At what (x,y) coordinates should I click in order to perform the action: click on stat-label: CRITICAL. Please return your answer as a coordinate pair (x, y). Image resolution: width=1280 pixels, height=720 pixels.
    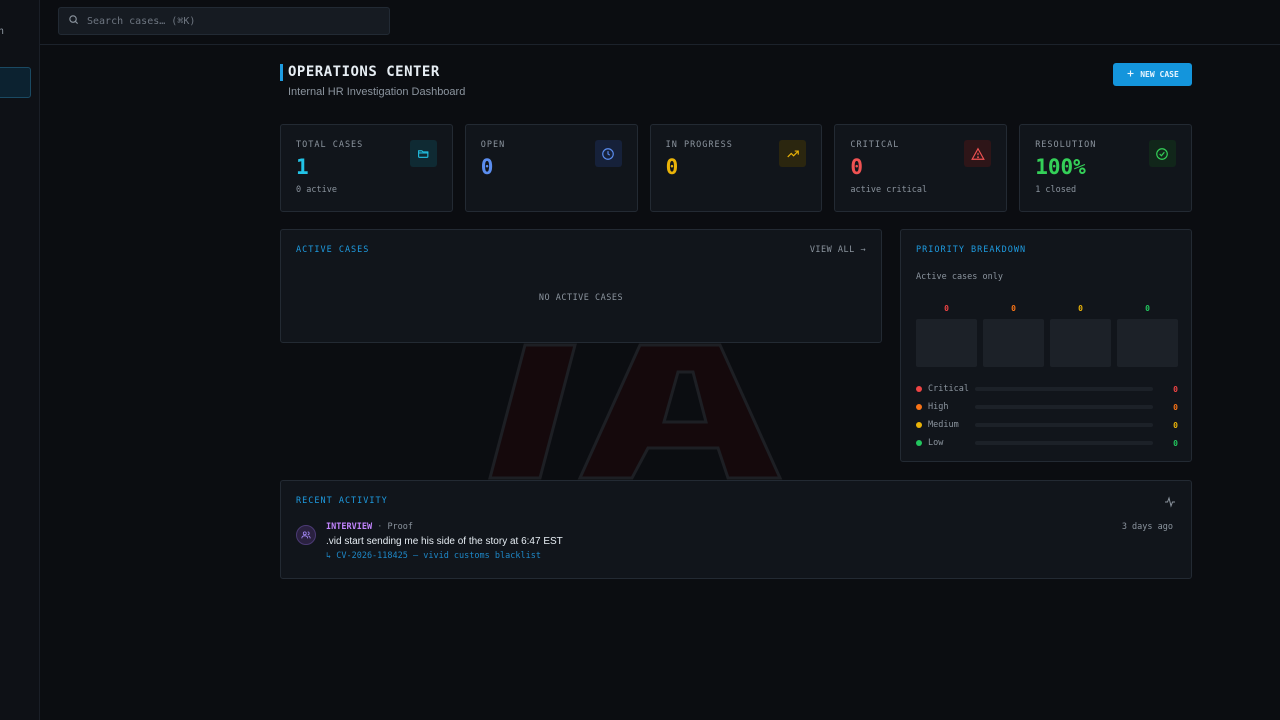
    Looking at the image, I should click on (875, 145).